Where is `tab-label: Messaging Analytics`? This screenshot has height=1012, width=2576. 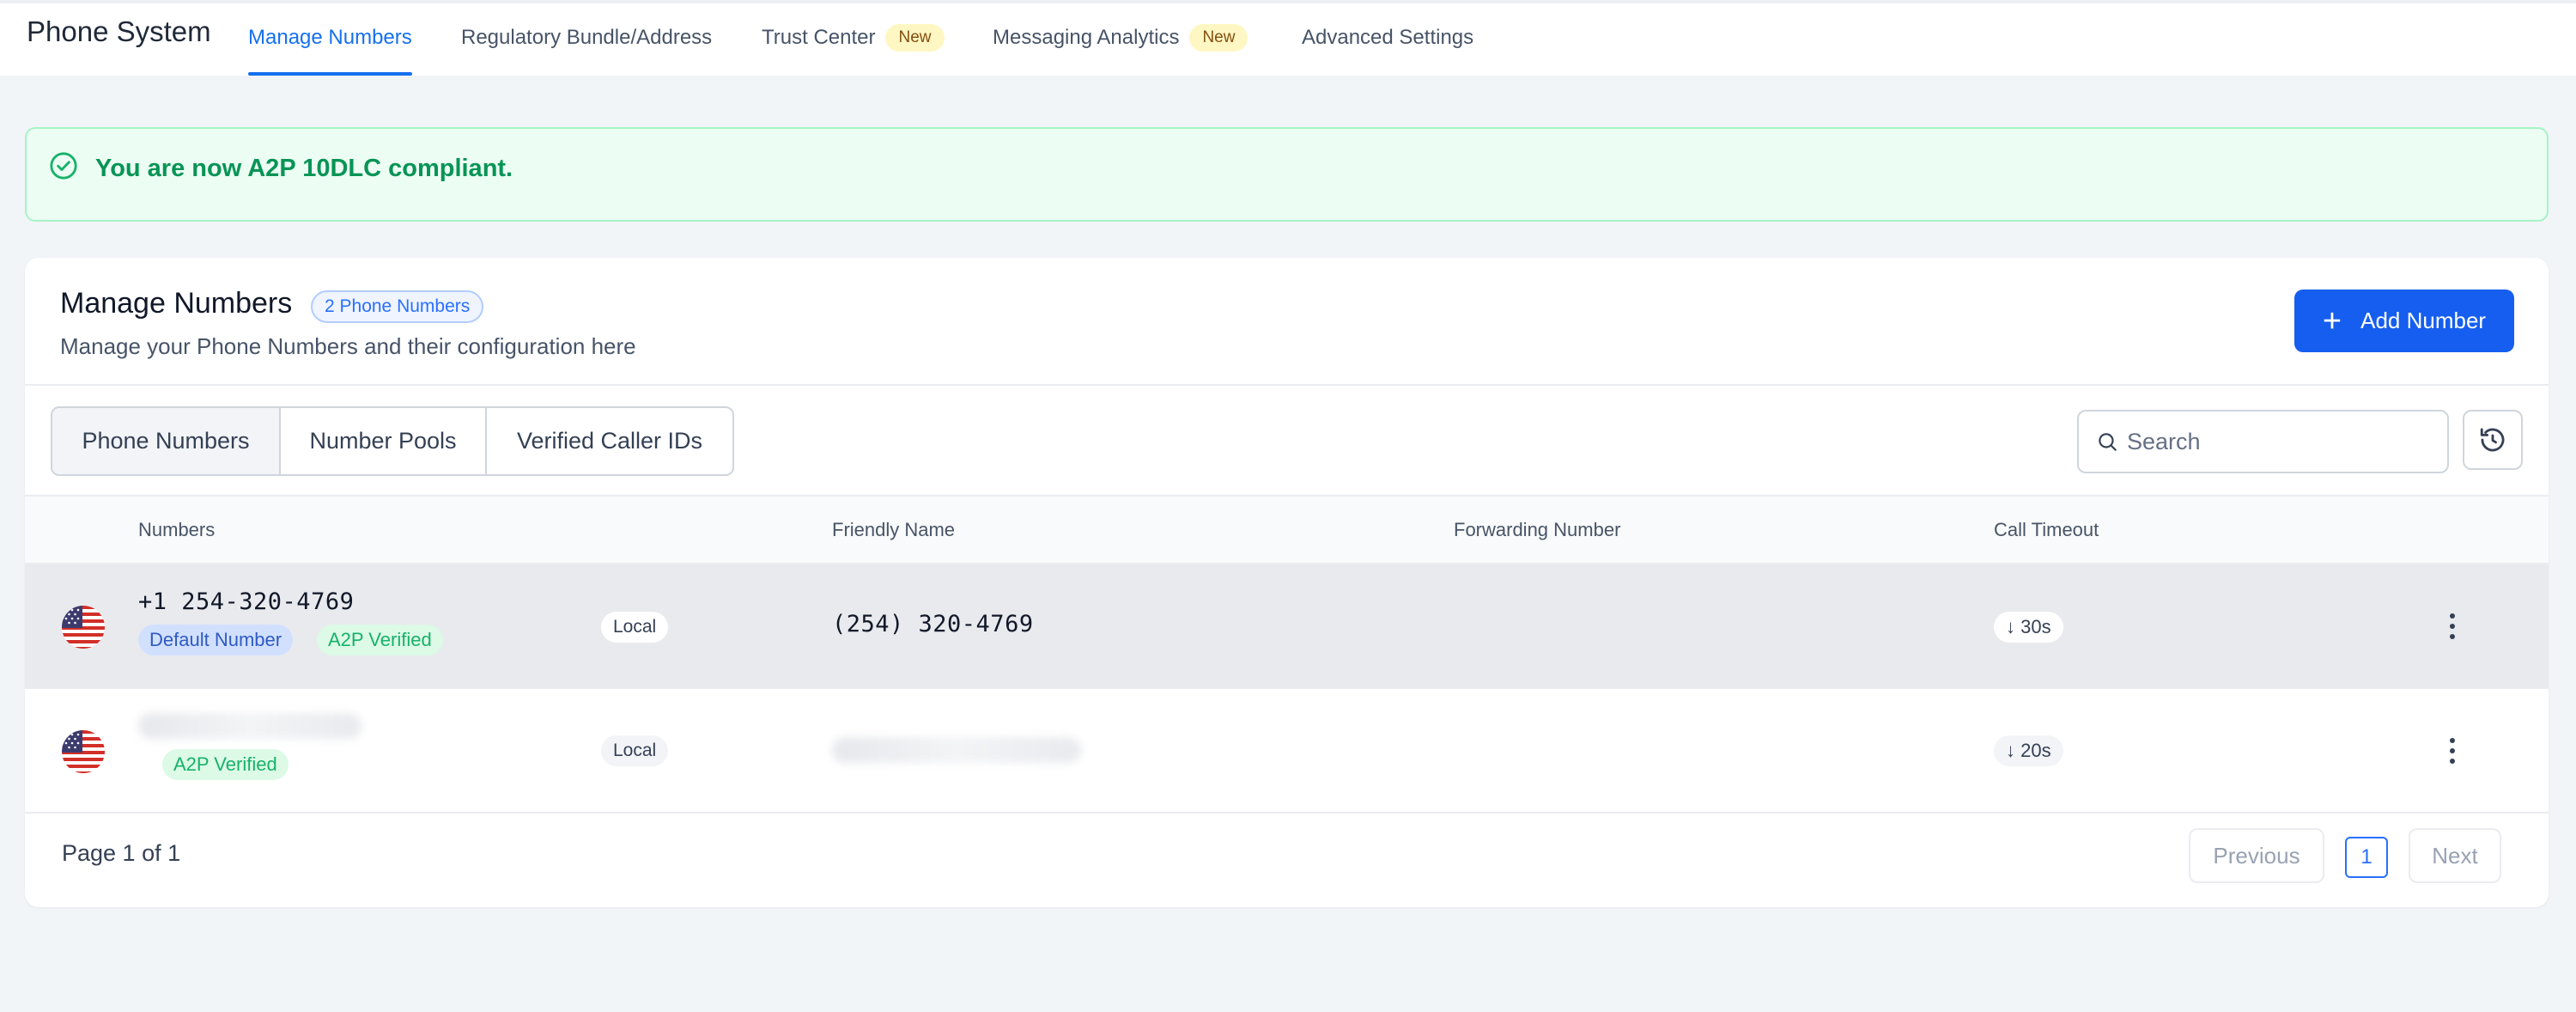
tab-label: Messaging Analytics is located at coordinates (1086, 37).